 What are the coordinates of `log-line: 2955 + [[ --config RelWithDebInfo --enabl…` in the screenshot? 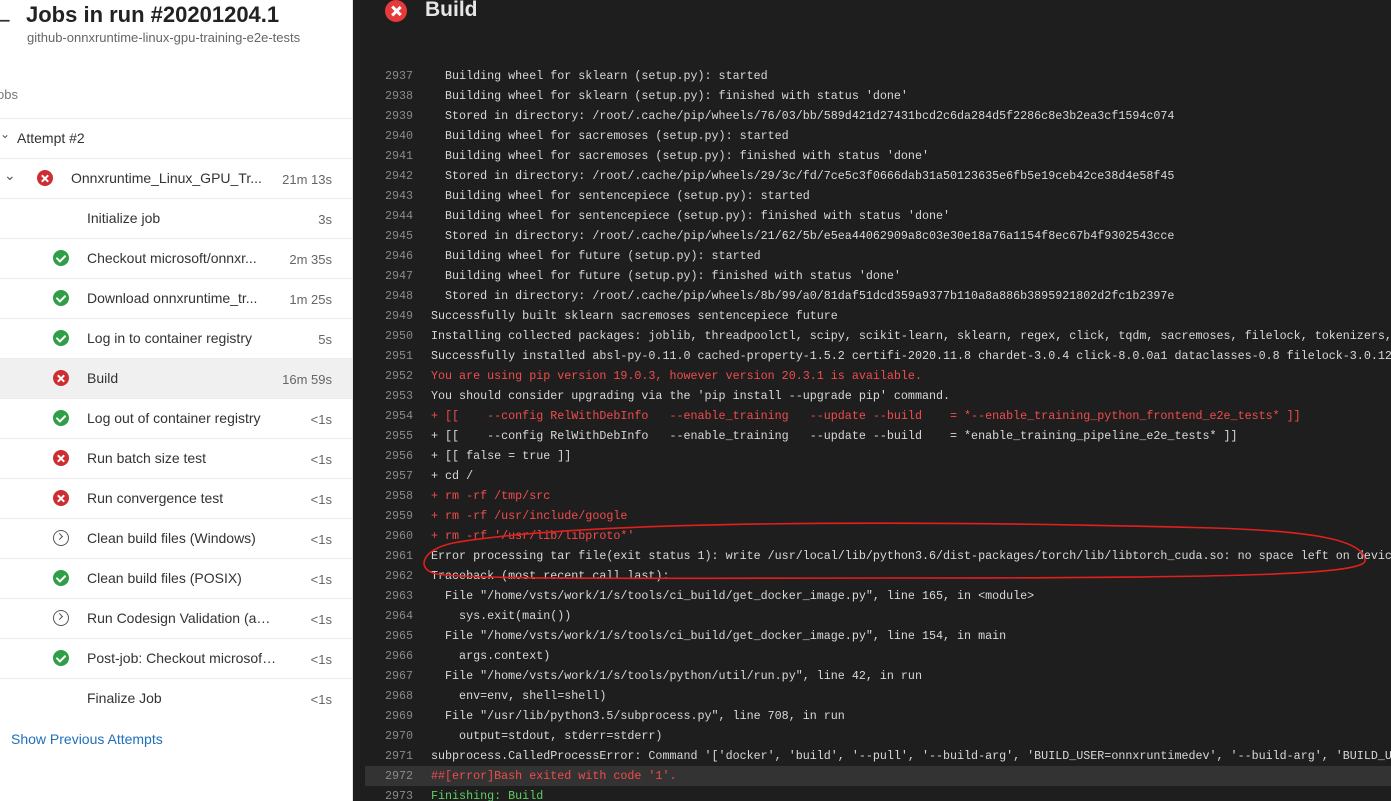 It's located at (878, 436).